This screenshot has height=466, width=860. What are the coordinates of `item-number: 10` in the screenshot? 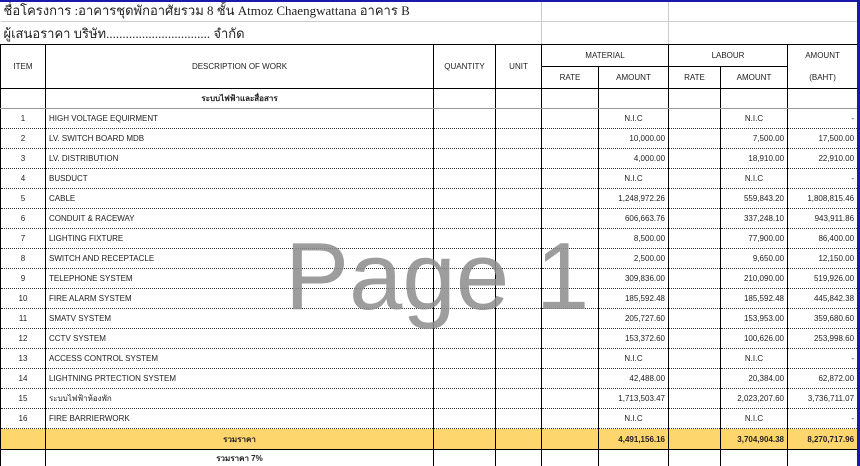 It's located at (23, 298).